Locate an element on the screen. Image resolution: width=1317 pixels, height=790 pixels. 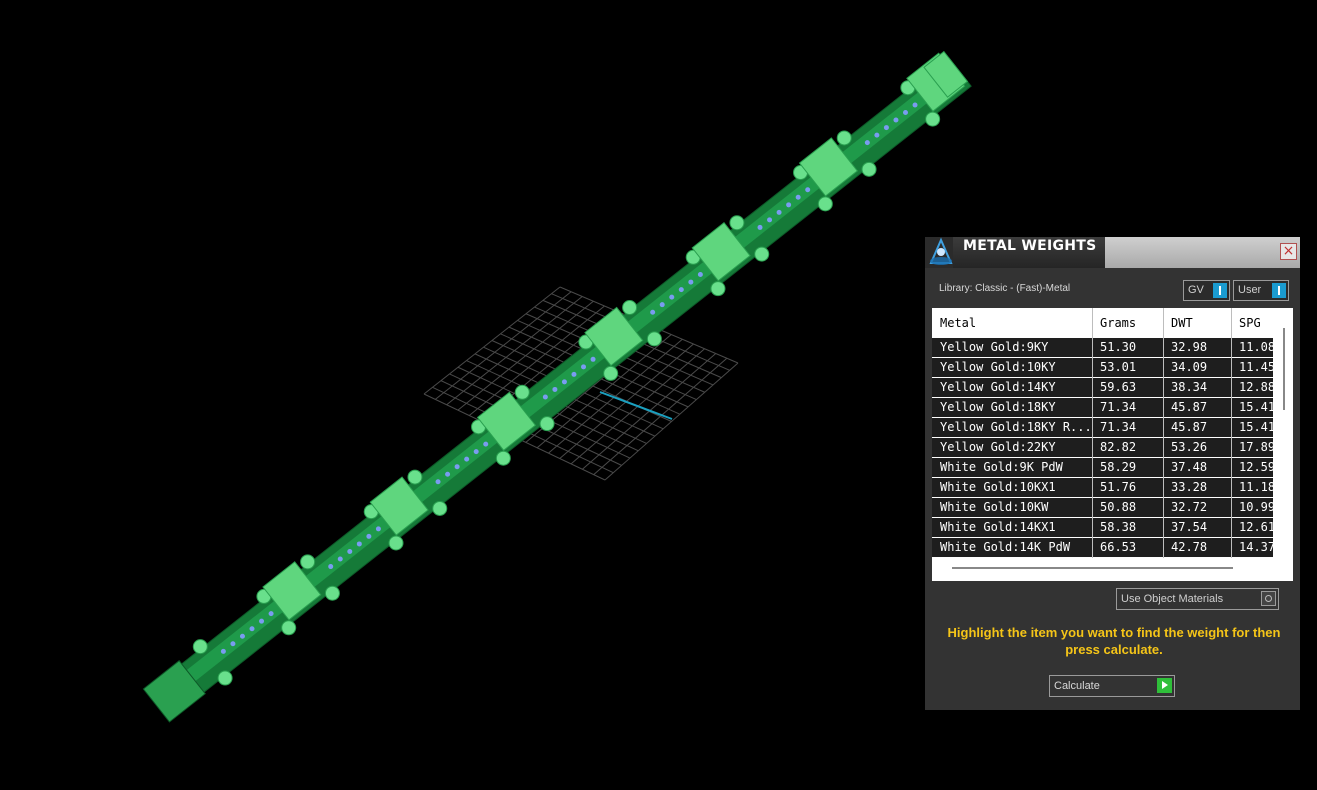
cell-dwt: 42.78 is located at coordinates (1189, 547).